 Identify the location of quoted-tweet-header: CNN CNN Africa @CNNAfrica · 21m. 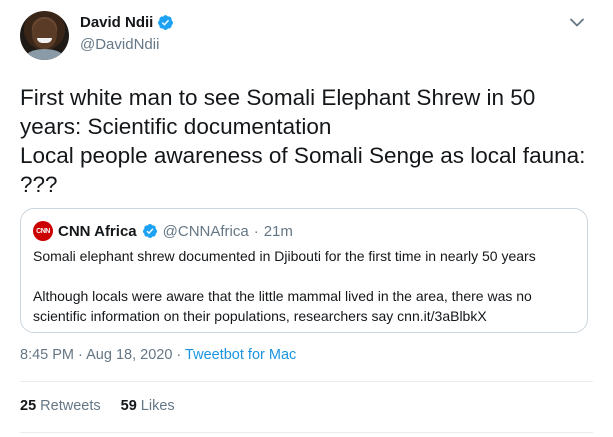
(163, 231).